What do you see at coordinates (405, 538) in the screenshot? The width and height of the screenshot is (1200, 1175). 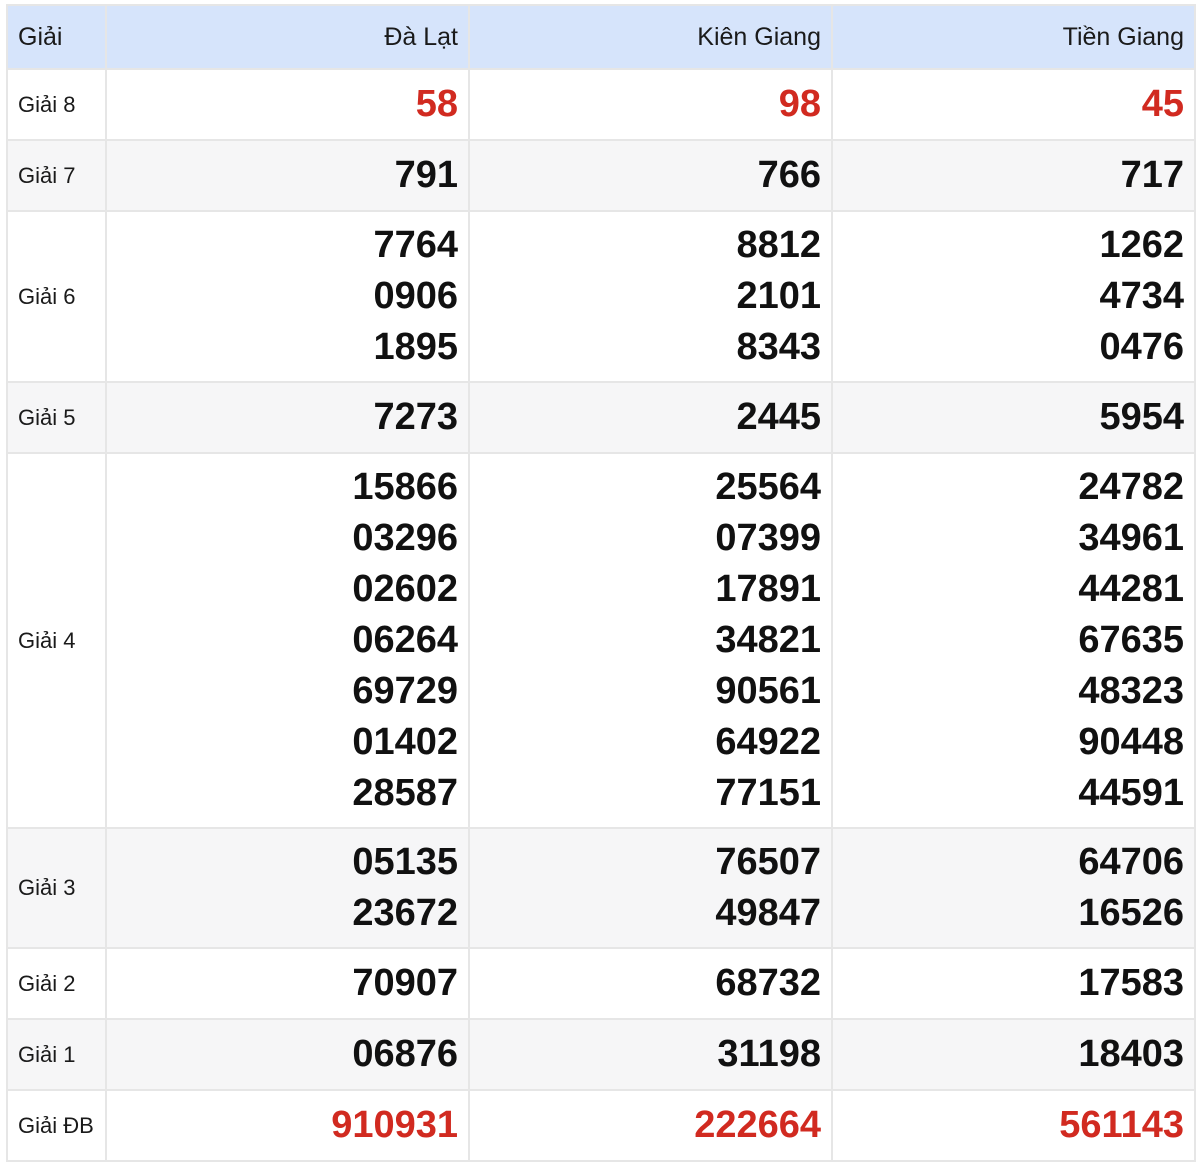 I see `result-number: 03296` at bounding box center [405, 538].